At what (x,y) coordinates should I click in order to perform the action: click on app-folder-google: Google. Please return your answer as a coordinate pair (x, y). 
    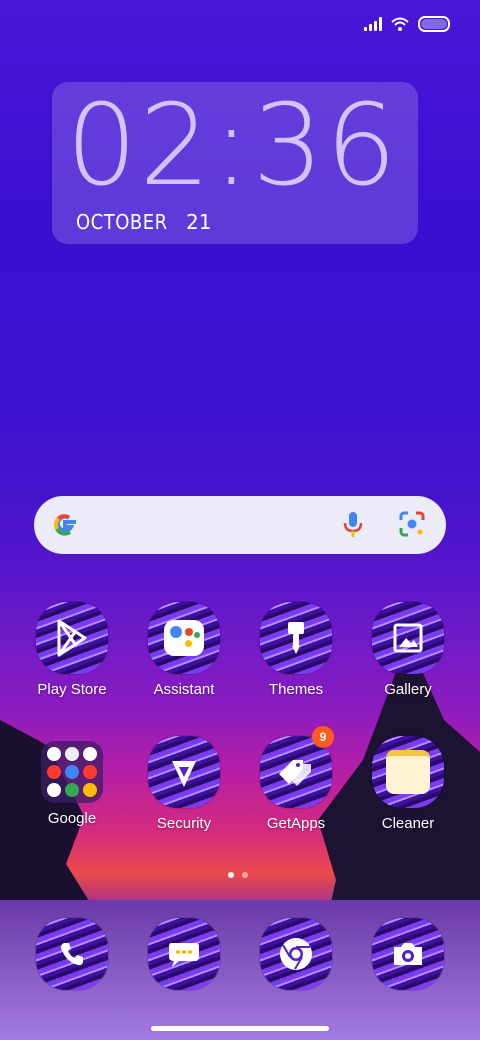
    Looking at the image, I should click on (72, 781).